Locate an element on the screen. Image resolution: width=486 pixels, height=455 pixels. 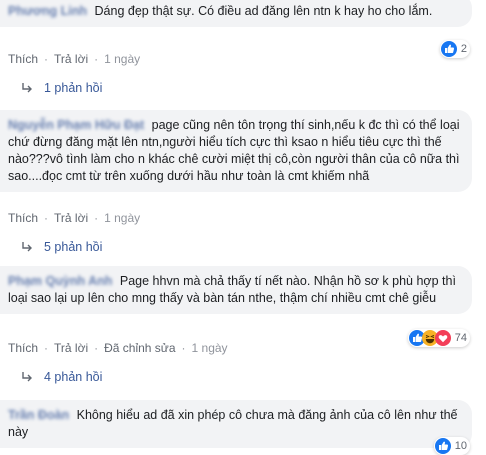
reaction-summary: 2 is located at coordinates (454, 49).